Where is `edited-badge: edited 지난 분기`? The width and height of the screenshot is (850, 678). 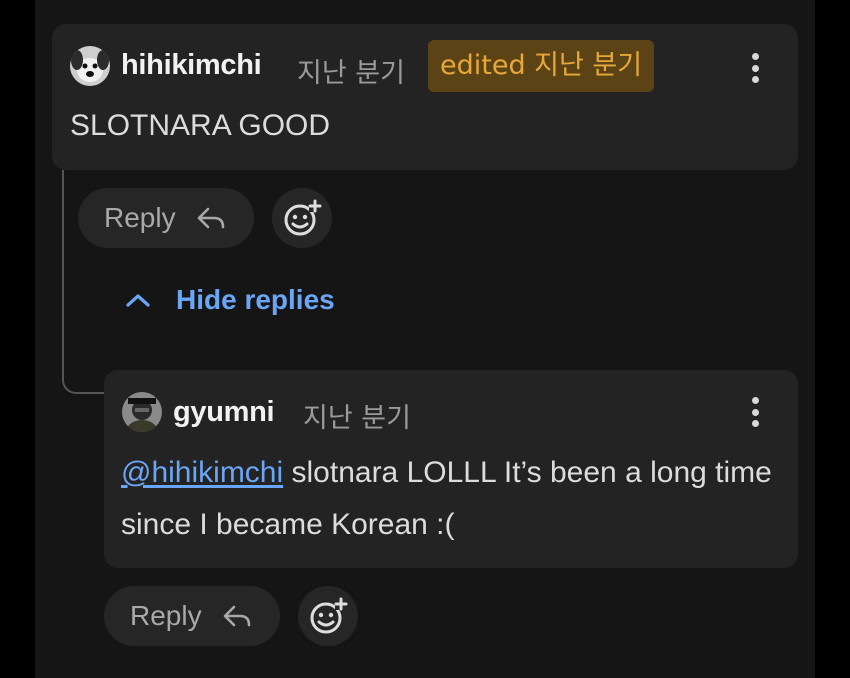 edited-badge: edited 지난 분기 is located at coordinates (541, 66).